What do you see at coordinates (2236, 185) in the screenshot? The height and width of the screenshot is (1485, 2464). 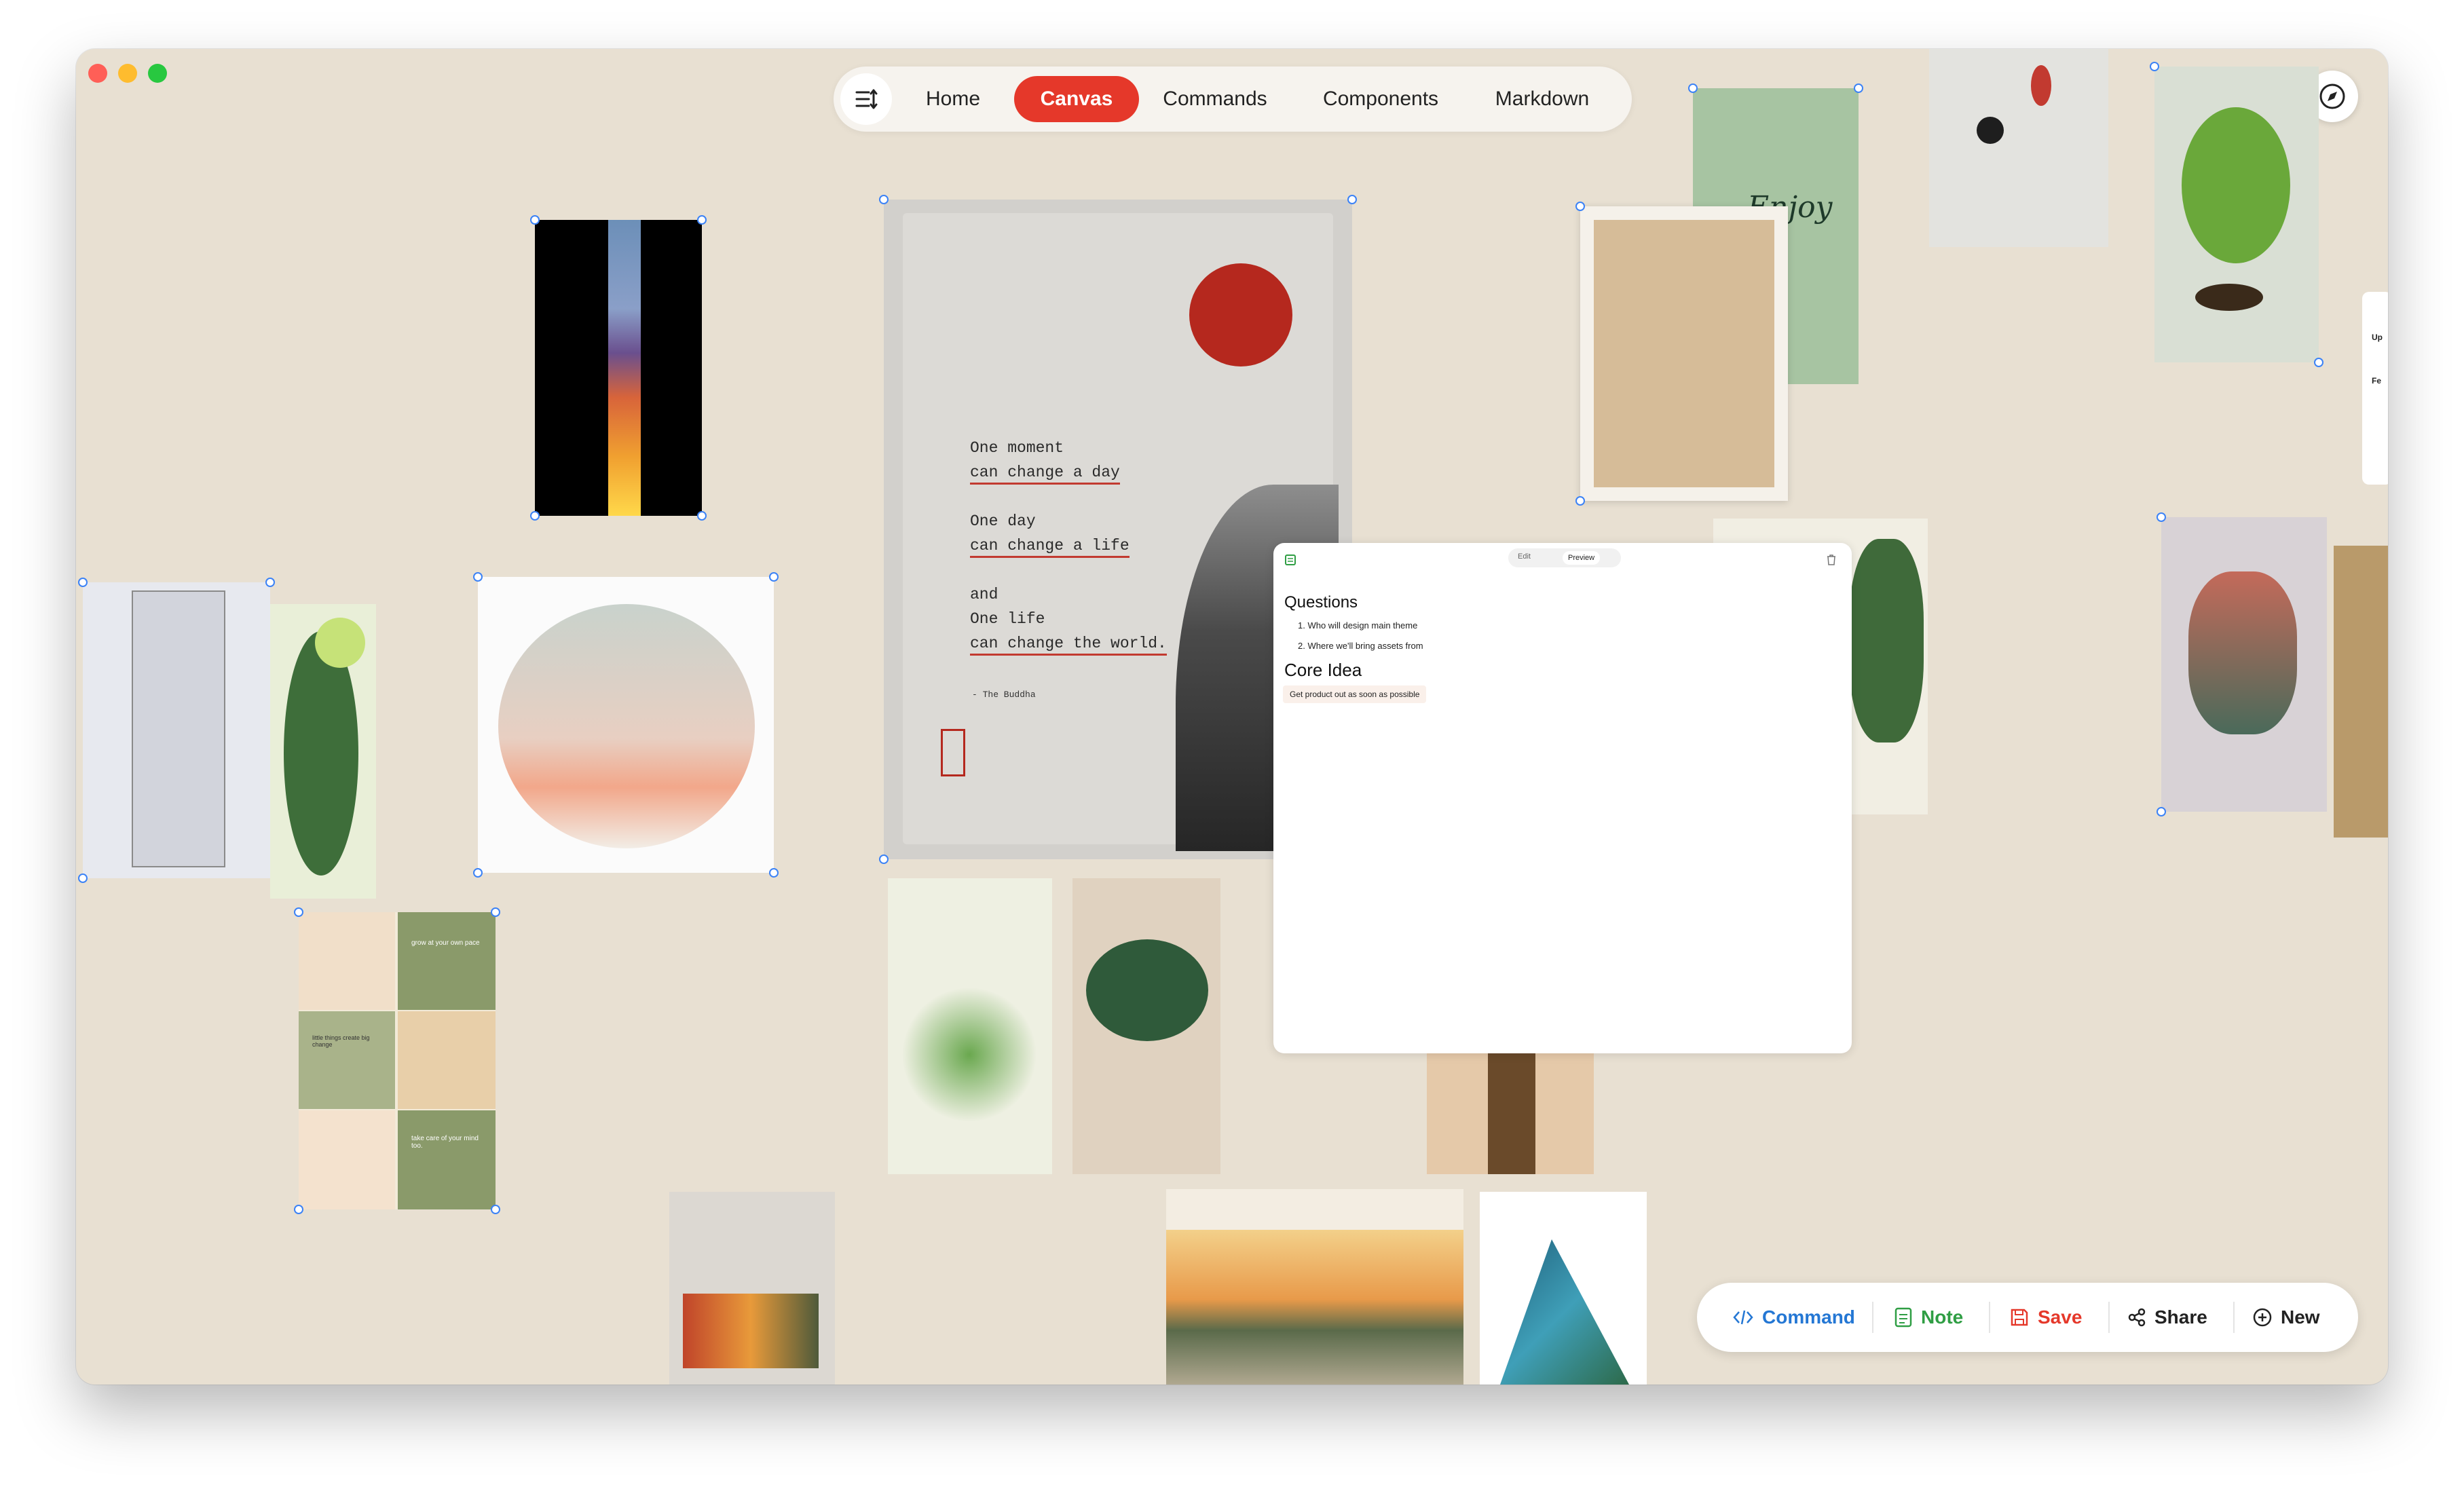 I see `tree-foliage-shape` at bounding box center [2236, 185].